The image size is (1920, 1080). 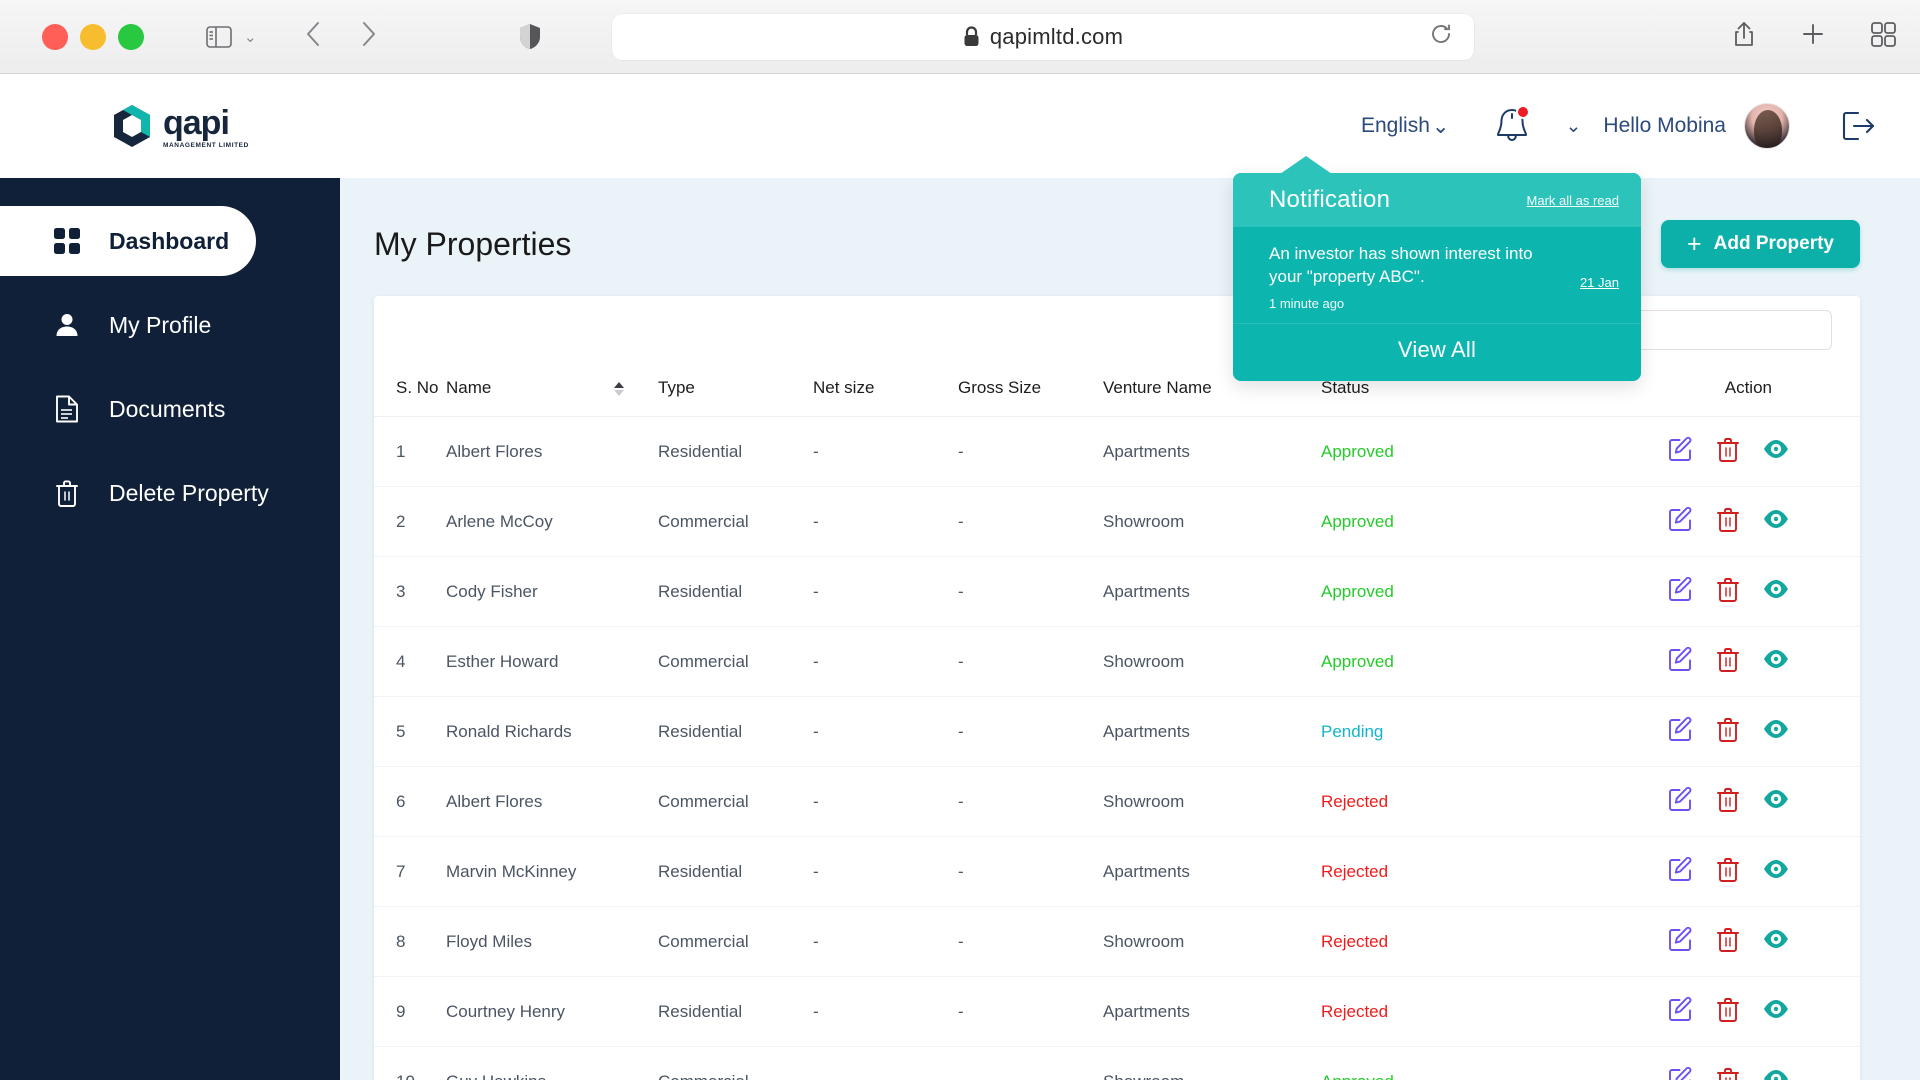 What do you see at coordinates (250, 37) in the screenshot?
I see `sidebar-options-chevron-down-icon: ⌄` at bounding box center [250, 37].